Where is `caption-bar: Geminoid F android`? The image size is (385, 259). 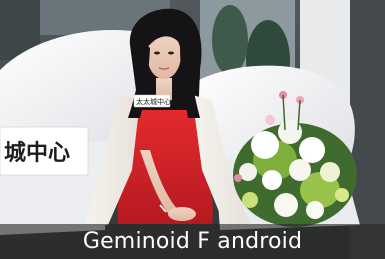
caption-bar: Geminoid F android is located at coordinates (192, 241).